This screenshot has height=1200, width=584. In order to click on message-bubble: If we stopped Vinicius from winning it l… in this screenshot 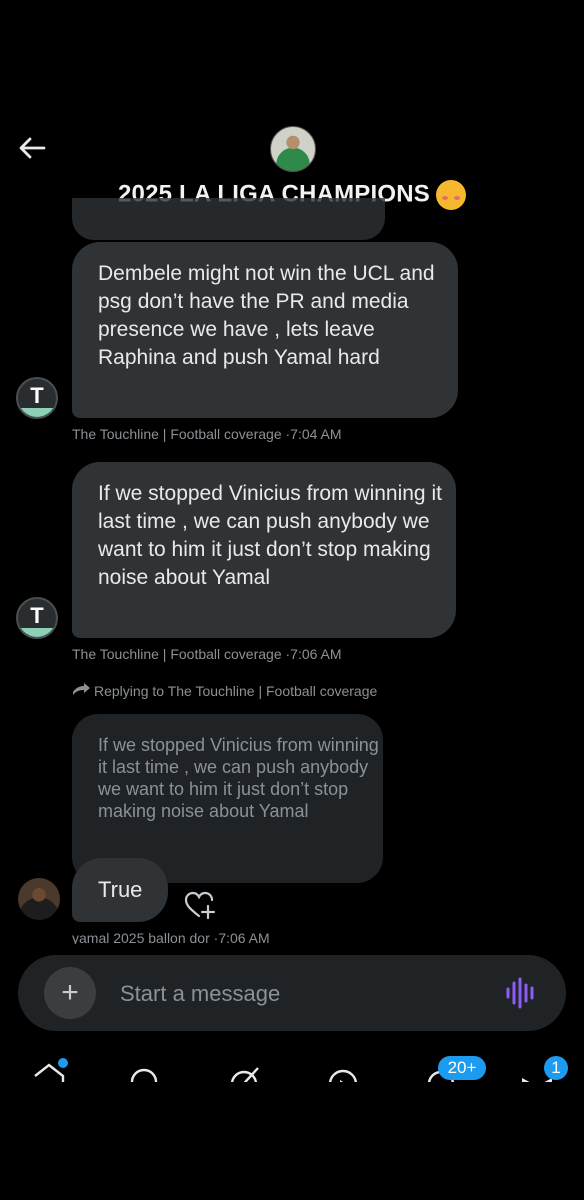, I will do `click(264, 550)`.